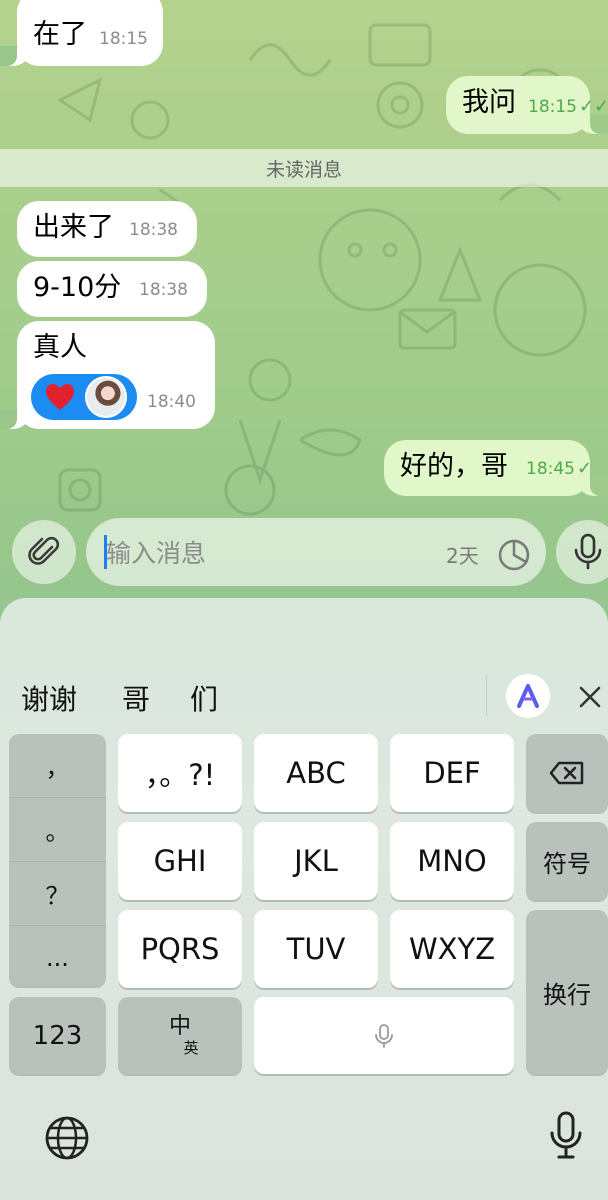 This screenshot has height=1200, width=608. I want to click on unread-messages-divider: 未读消息, so click(304, 168).